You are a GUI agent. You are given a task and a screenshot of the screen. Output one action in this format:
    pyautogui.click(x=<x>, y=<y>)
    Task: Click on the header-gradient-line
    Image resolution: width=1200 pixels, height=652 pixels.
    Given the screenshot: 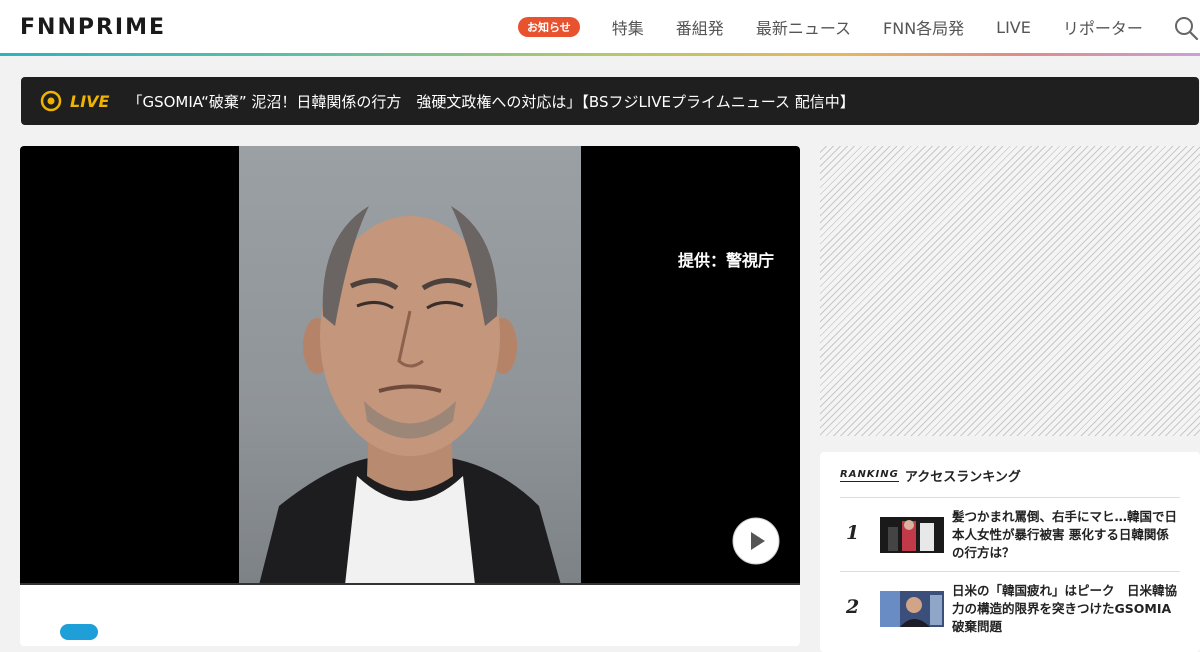 What is the action you would take?
    pyautogui.click(x=600, y=54)
    